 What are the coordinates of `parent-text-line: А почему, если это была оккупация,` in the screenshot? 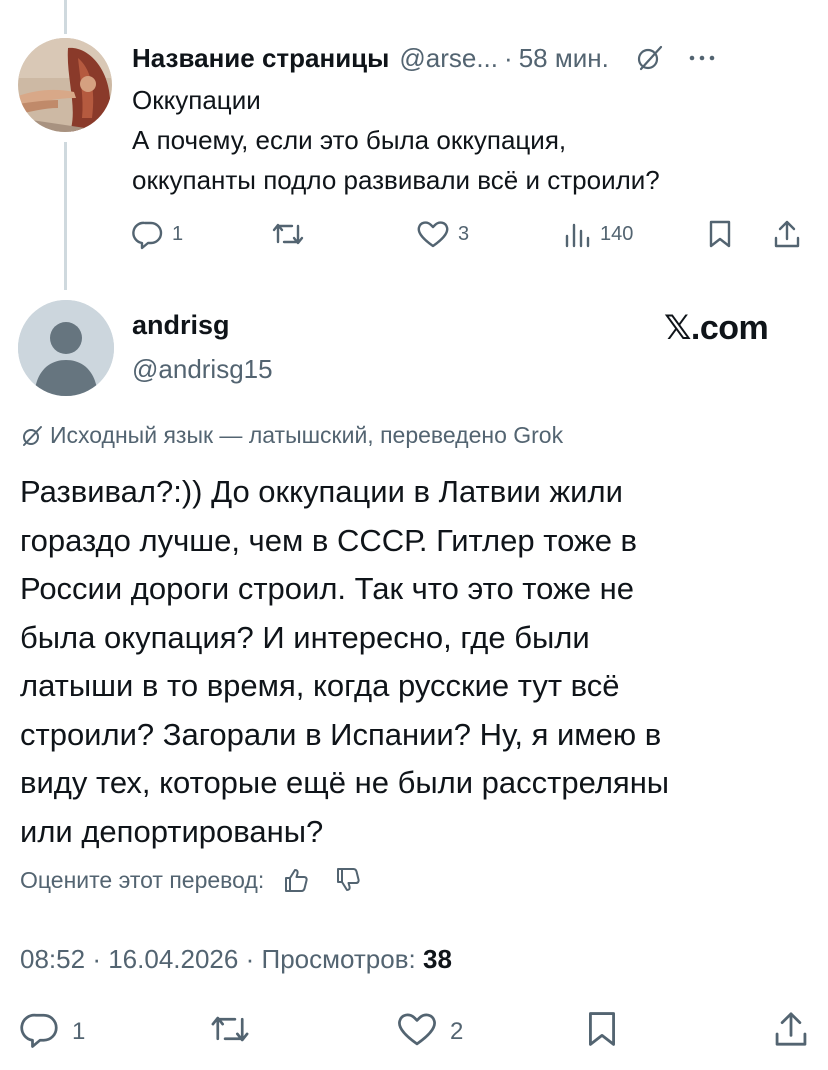 It's located at (349, 140).